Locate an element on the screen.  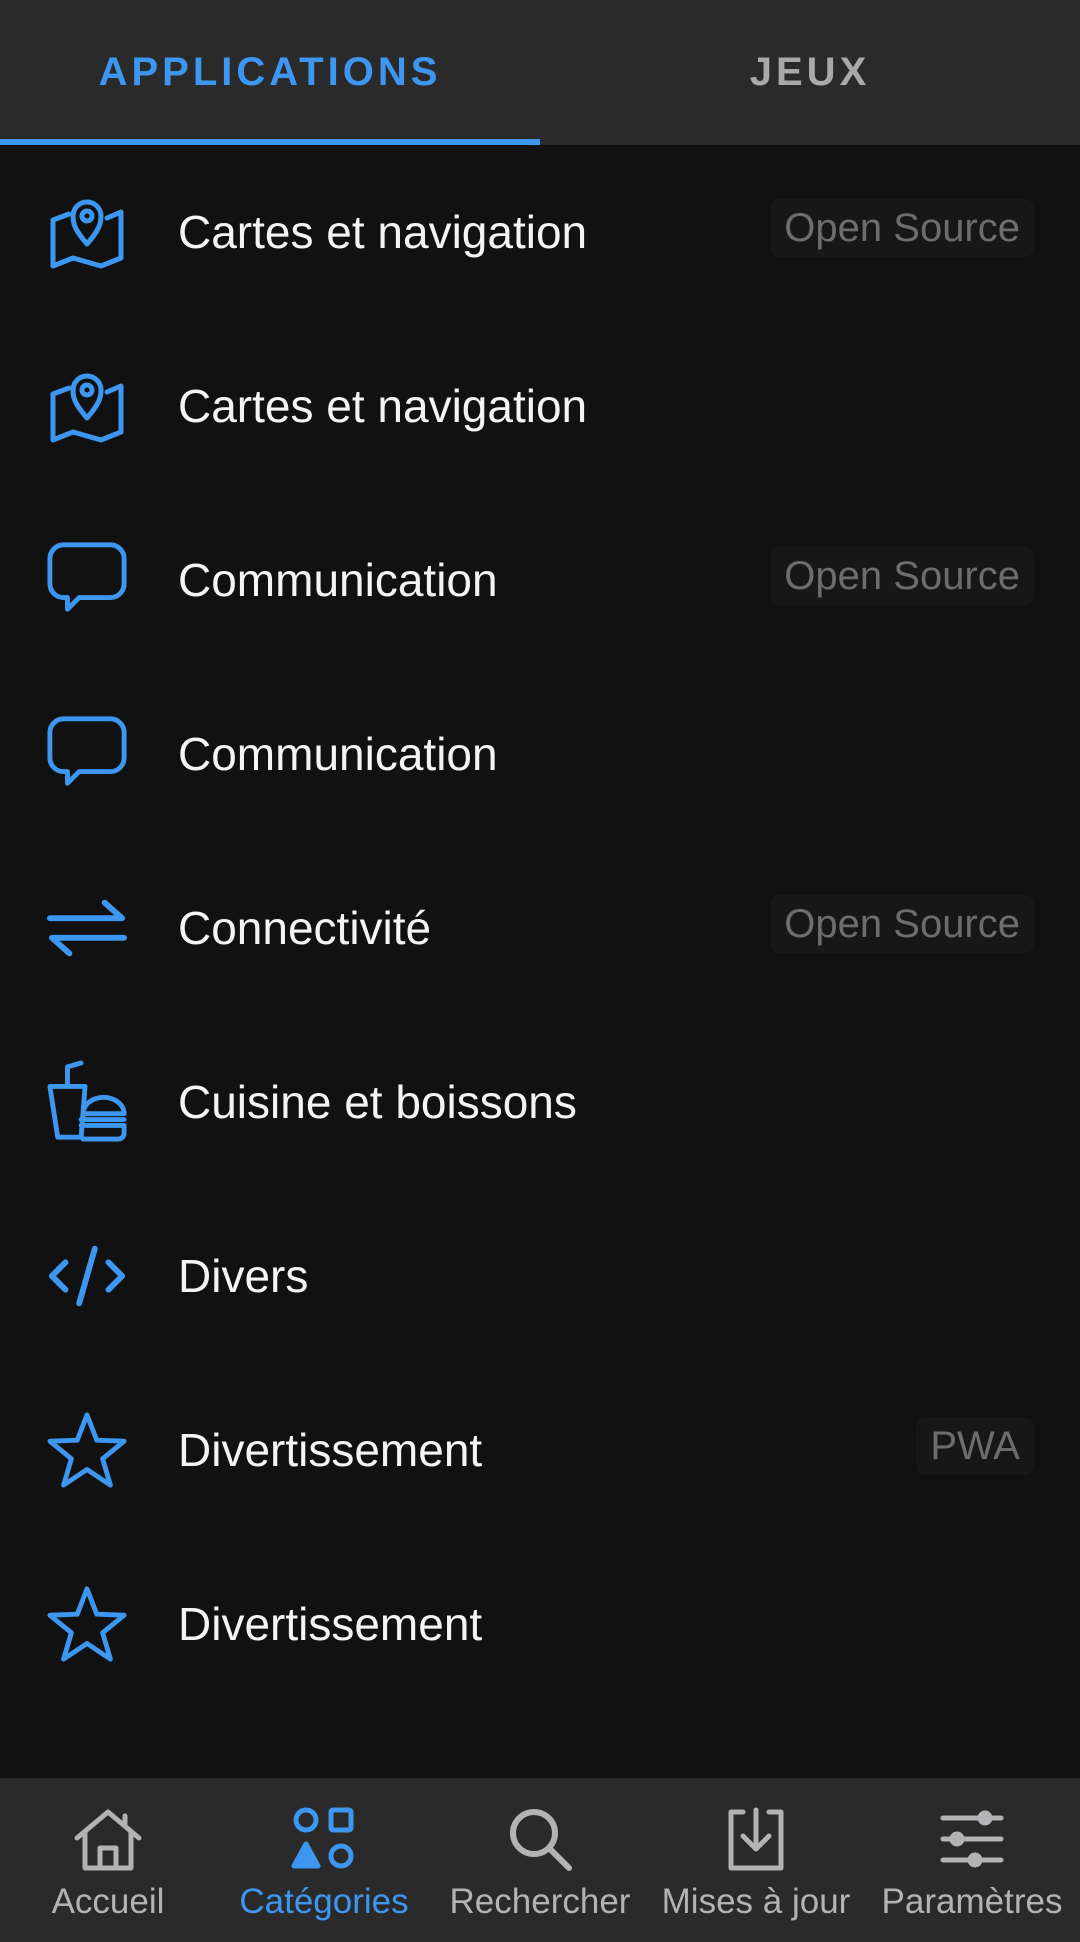
category-row-divertissement: Divertissement is located at coordinates (540, 1624).